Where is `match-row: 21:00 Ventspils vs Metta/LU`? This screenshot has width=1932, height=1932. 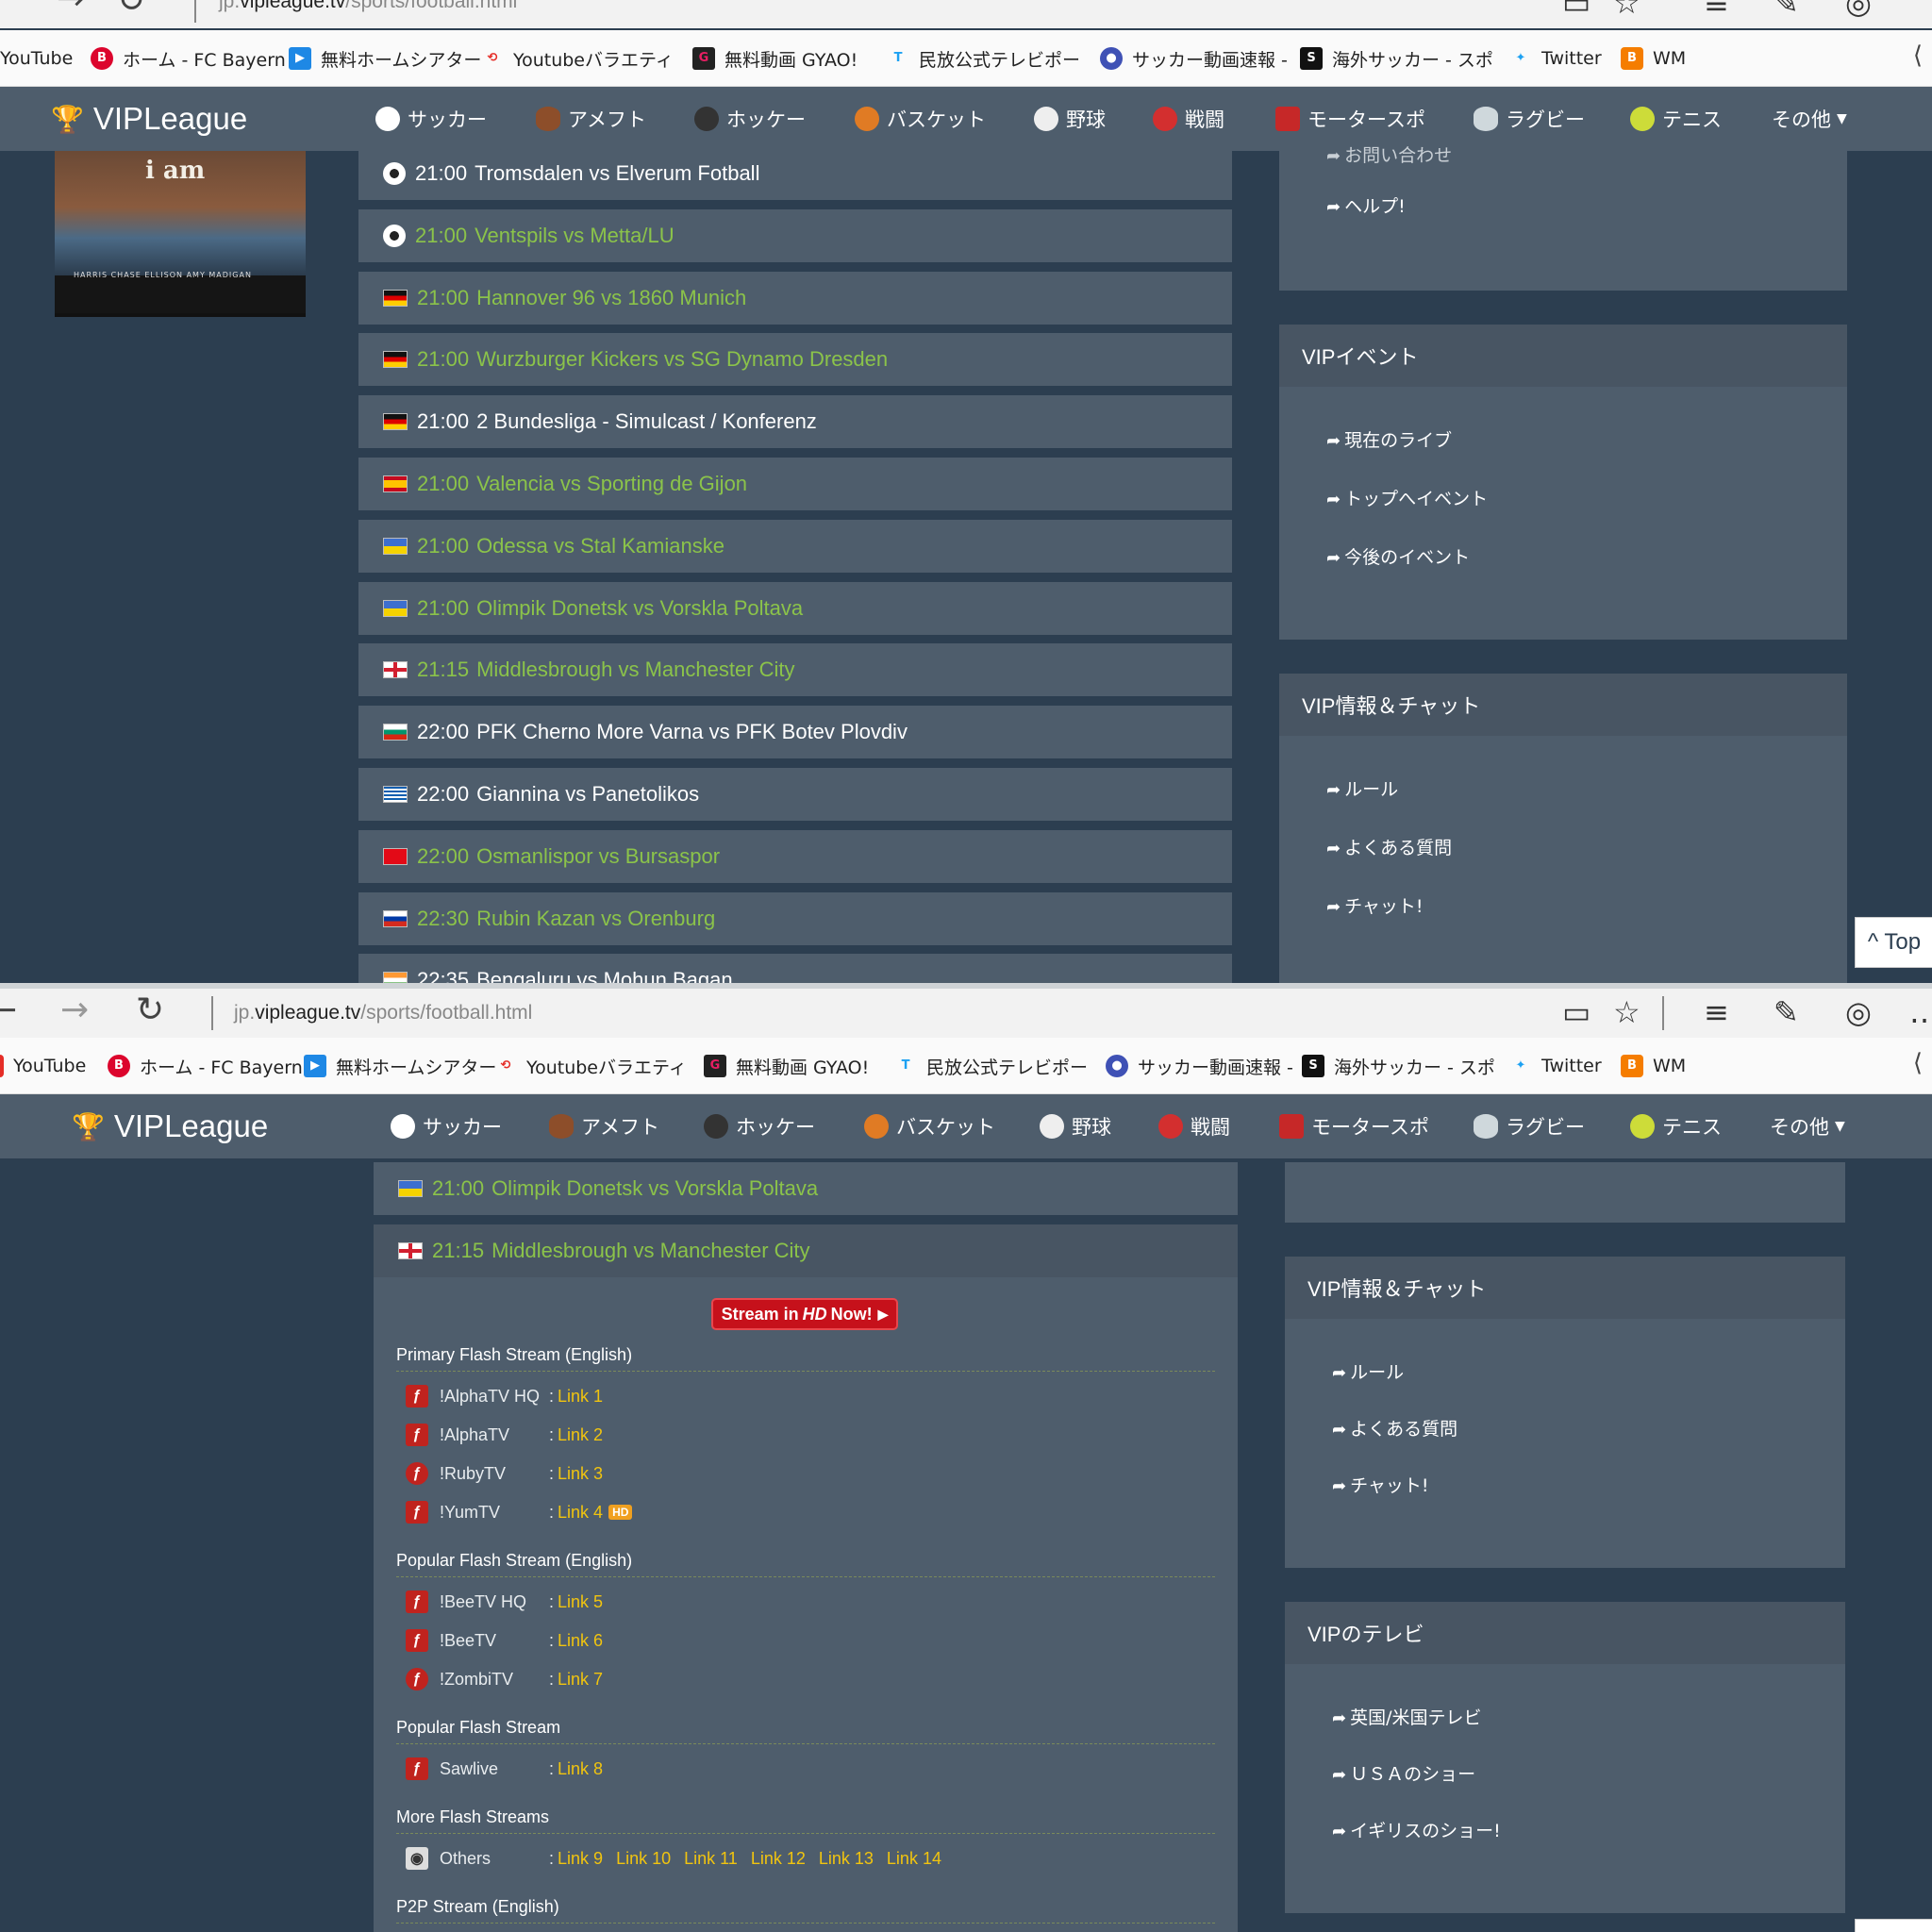 match-row: 21:00 Ventspils vs Metta/LU is located at coordinates (795, 236).